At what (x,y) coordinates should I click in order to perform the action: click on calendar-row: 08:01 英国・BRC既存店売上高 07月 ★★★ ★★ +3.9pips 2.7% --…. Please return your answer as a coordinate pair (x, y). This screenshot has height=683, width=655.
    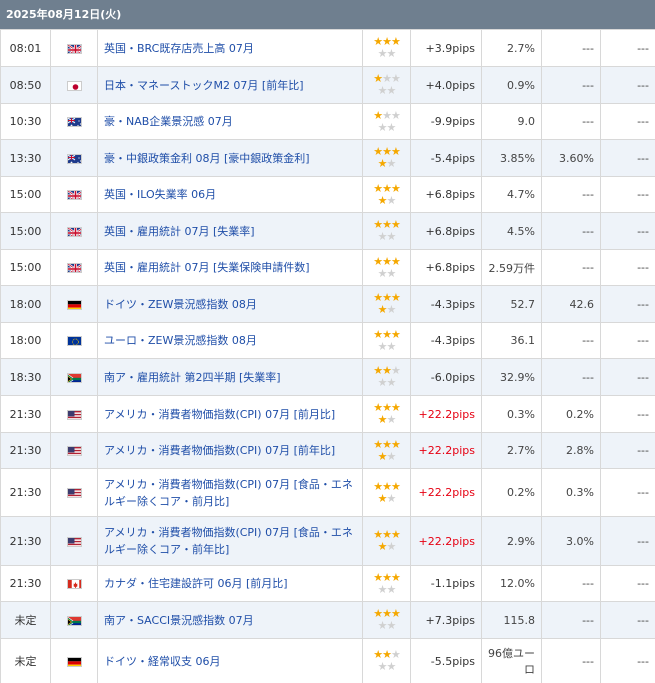
    Looking at the image, I should click on (327, 48).